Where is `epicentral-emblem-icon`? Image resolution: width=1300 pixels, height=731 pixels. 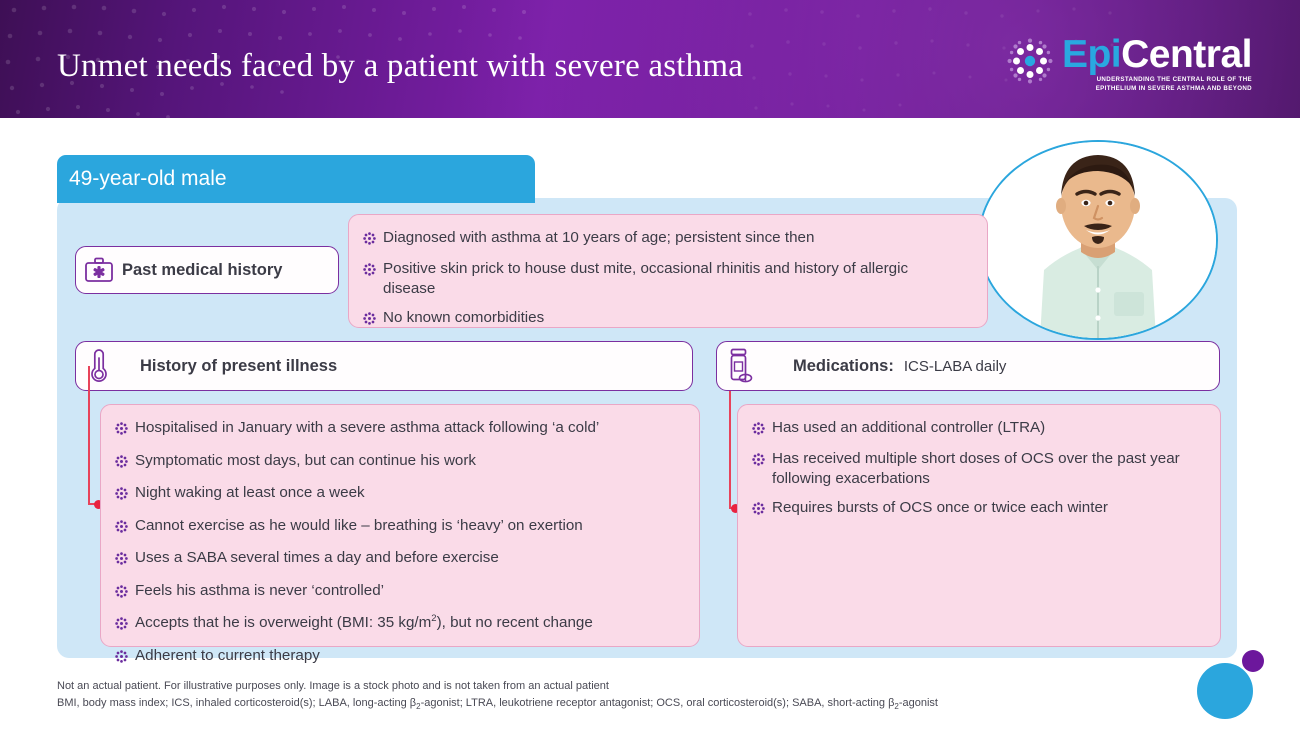
epicentral-emblem-icon is located at coordinates (1030, 61).